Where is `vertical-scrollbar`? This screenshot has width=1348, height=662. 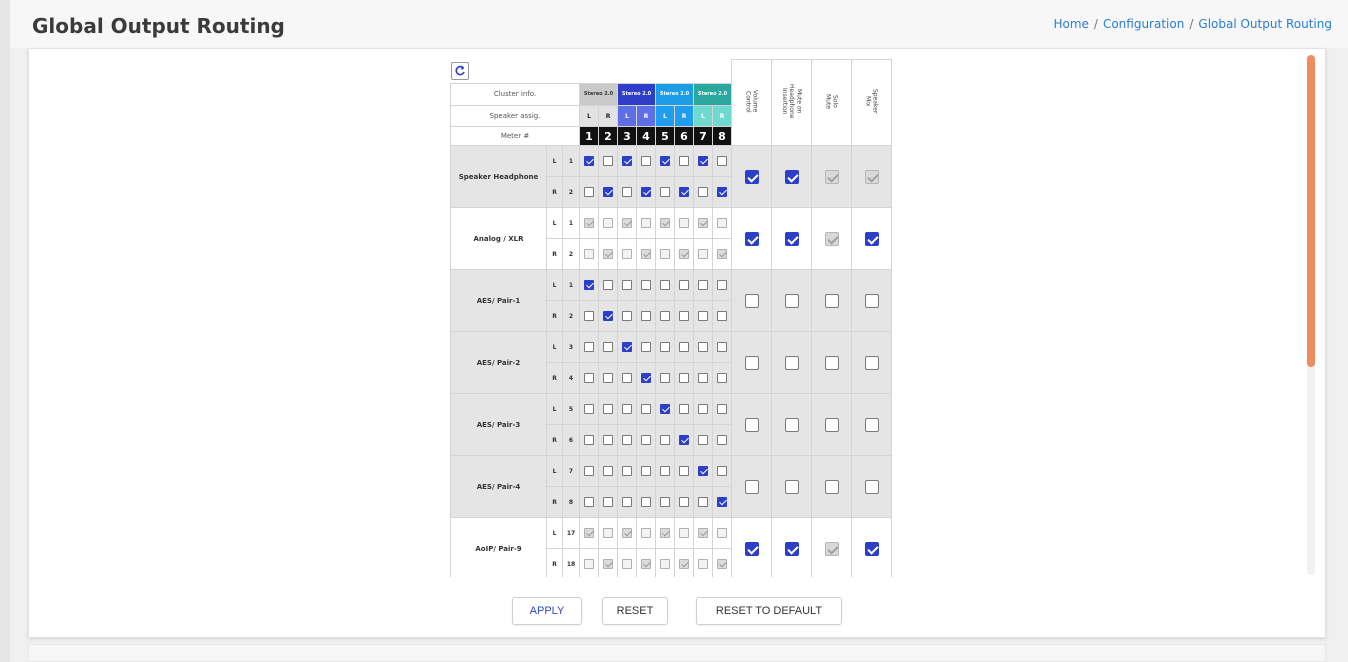 vertical-scrollbar is located at coordinates (1311, 315).